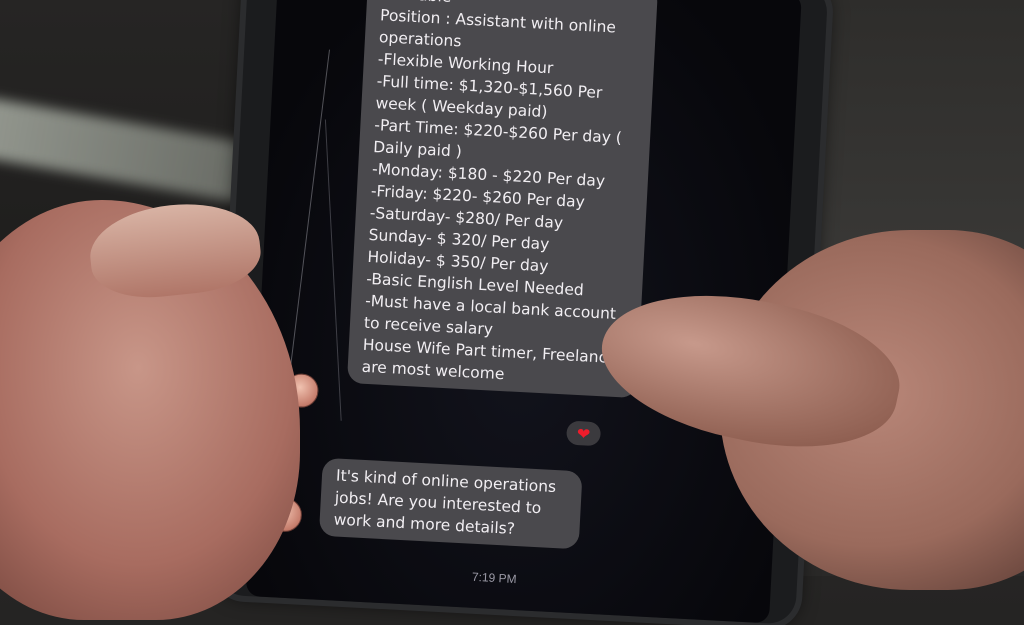  I want to click on heart-reaction: ❤, so click(583, 433).